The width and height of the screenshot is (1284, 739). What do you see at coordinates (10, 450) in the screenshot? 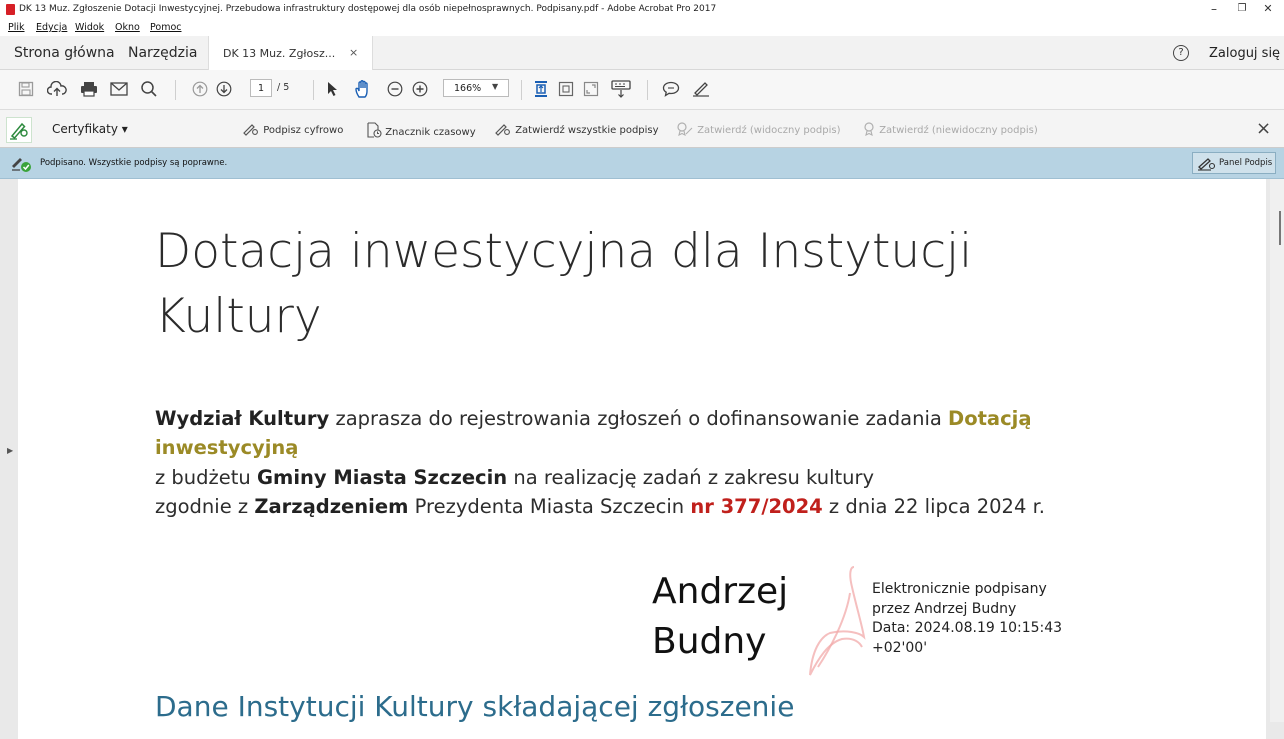
I see `expand-side-panel-icon: ▶` at bounding box center [10, 450].